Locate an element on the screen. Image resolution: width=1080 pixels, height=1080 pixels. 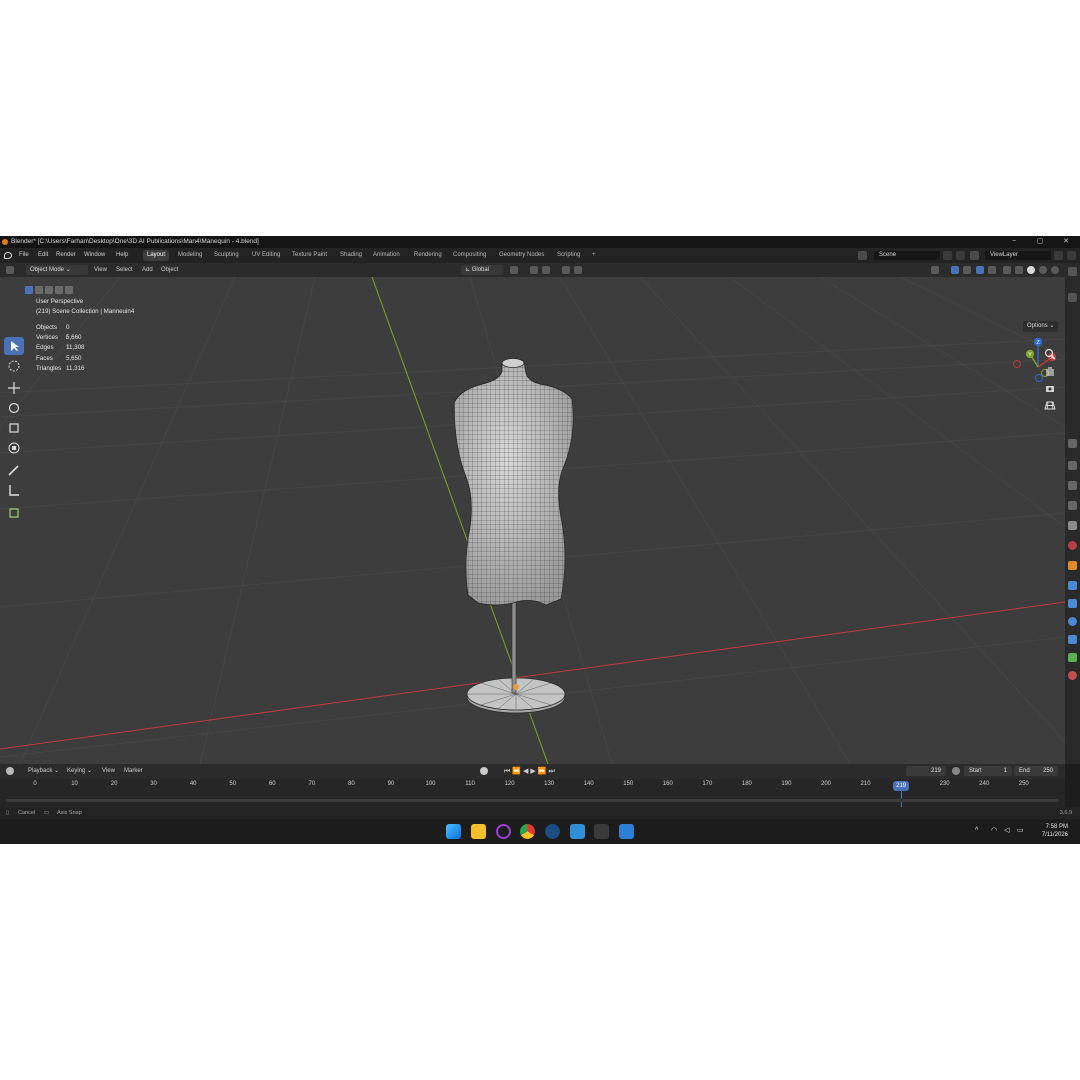
cortana-icon is located at coordinates (503, 831).